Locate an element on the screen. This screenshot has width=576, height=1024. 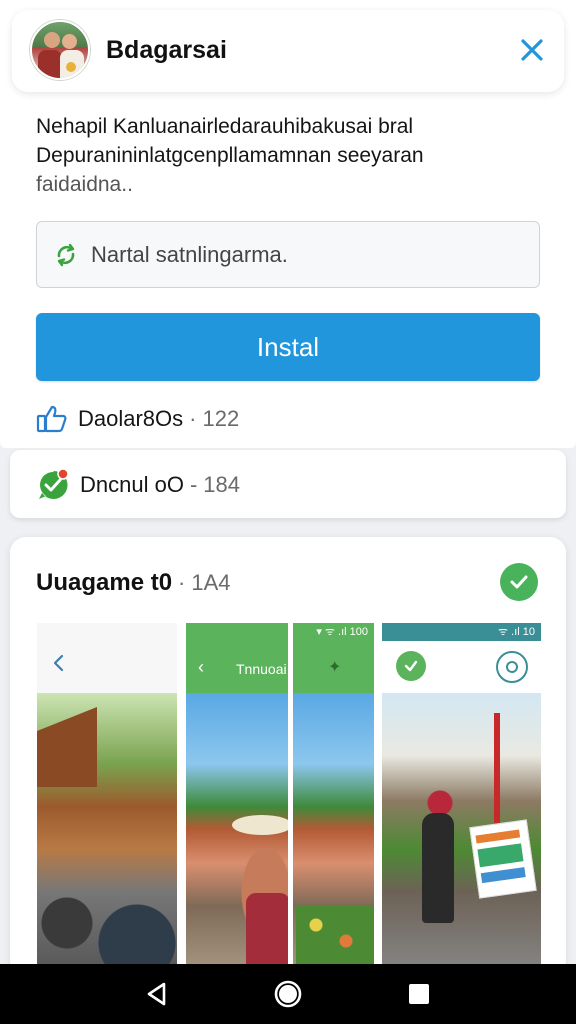
search-field: Nartal satnlingarma. is located at coordinates (288, 254).